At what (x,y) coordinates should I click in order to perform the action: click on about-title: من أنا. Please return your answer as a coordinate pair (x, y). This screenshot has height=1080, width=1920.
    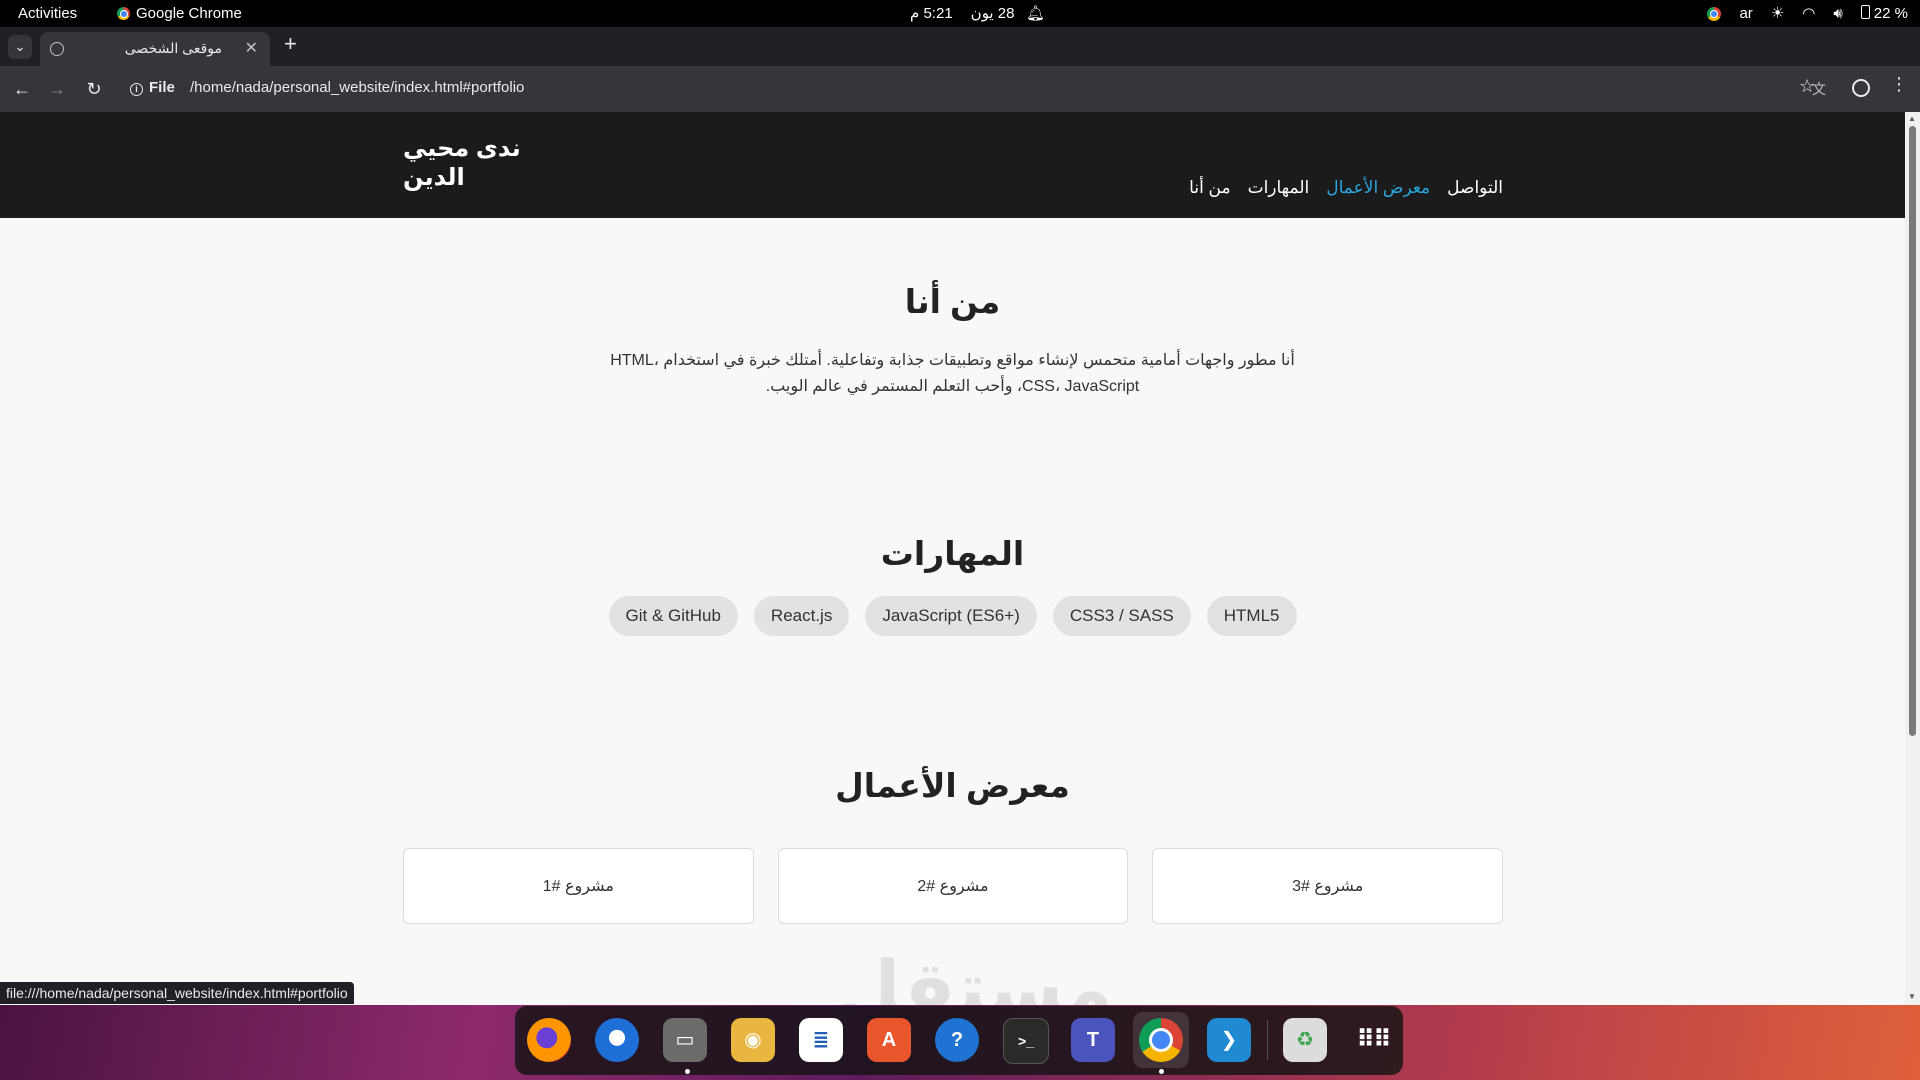
    Looking at the image, I should click on (952, 301).